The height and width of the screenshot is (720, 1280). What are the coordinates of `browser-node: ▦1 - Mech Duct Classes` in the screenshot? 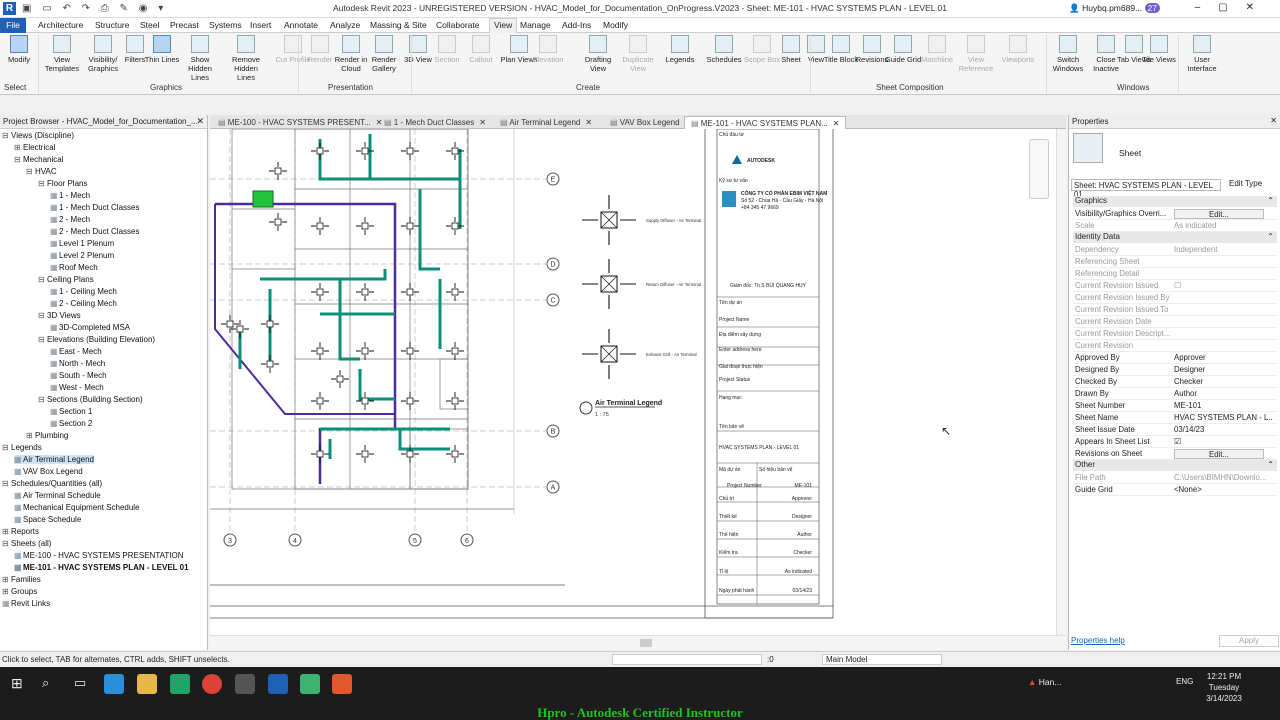 It's located at (94, 207).